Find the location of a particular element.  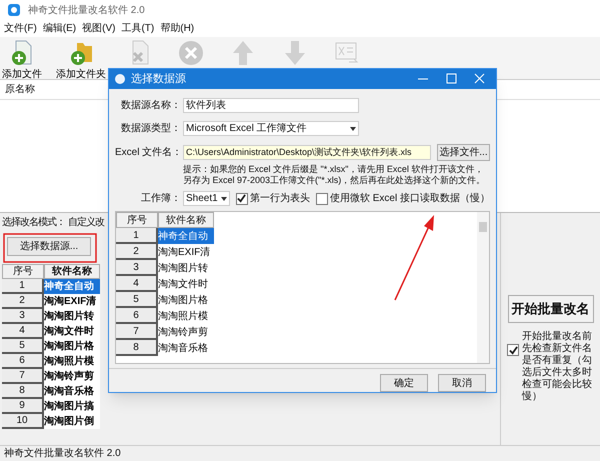

table-cell: 淘淘图片倒 is located at coordinates (72, 421).